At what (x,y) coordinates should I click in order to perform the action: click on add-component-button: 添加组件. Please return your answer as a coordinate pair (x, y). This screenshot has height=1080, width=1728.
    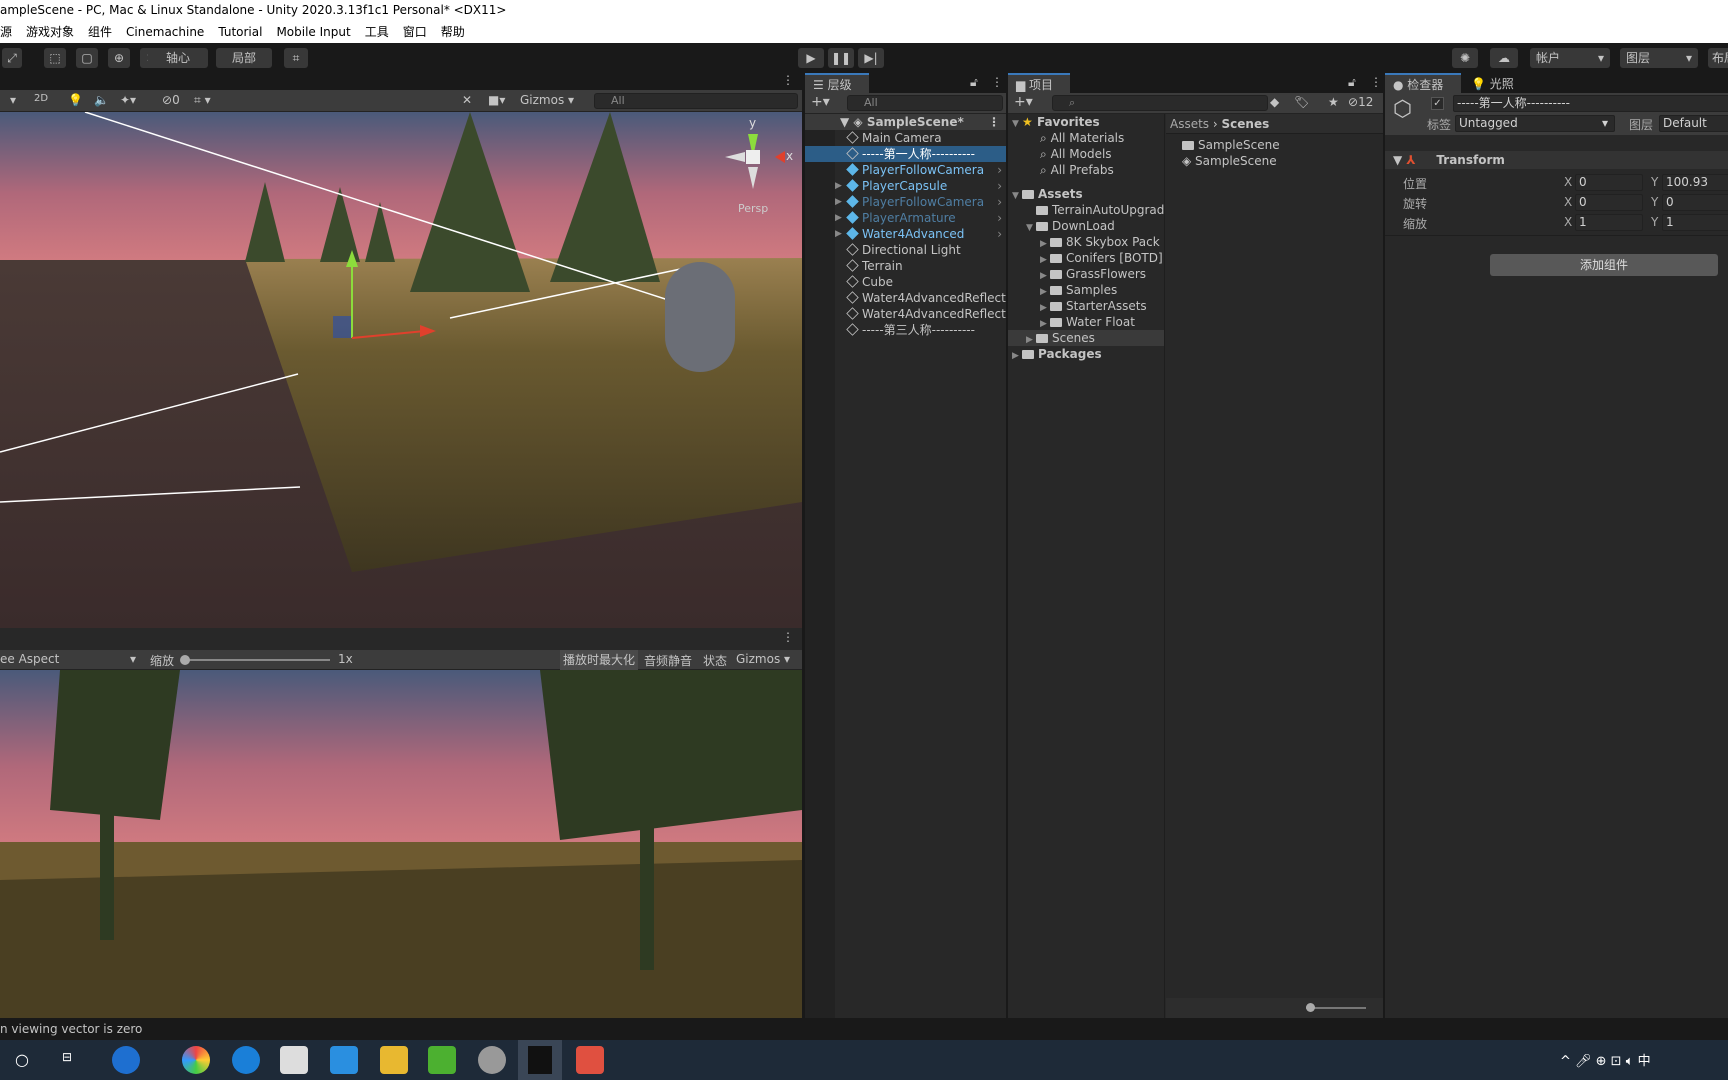
    Looking at the image, I should click on (1604, 265).